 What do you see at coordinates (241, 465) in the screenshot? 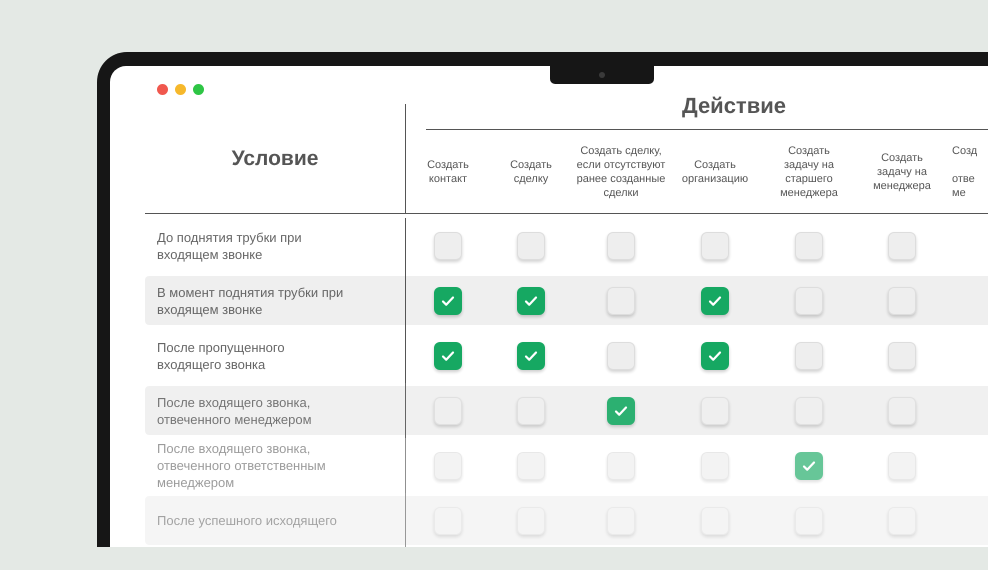
I see `condition-text: После входящего звонка, отвеченного ответственным менеджером` at bounding box center [241, 465].